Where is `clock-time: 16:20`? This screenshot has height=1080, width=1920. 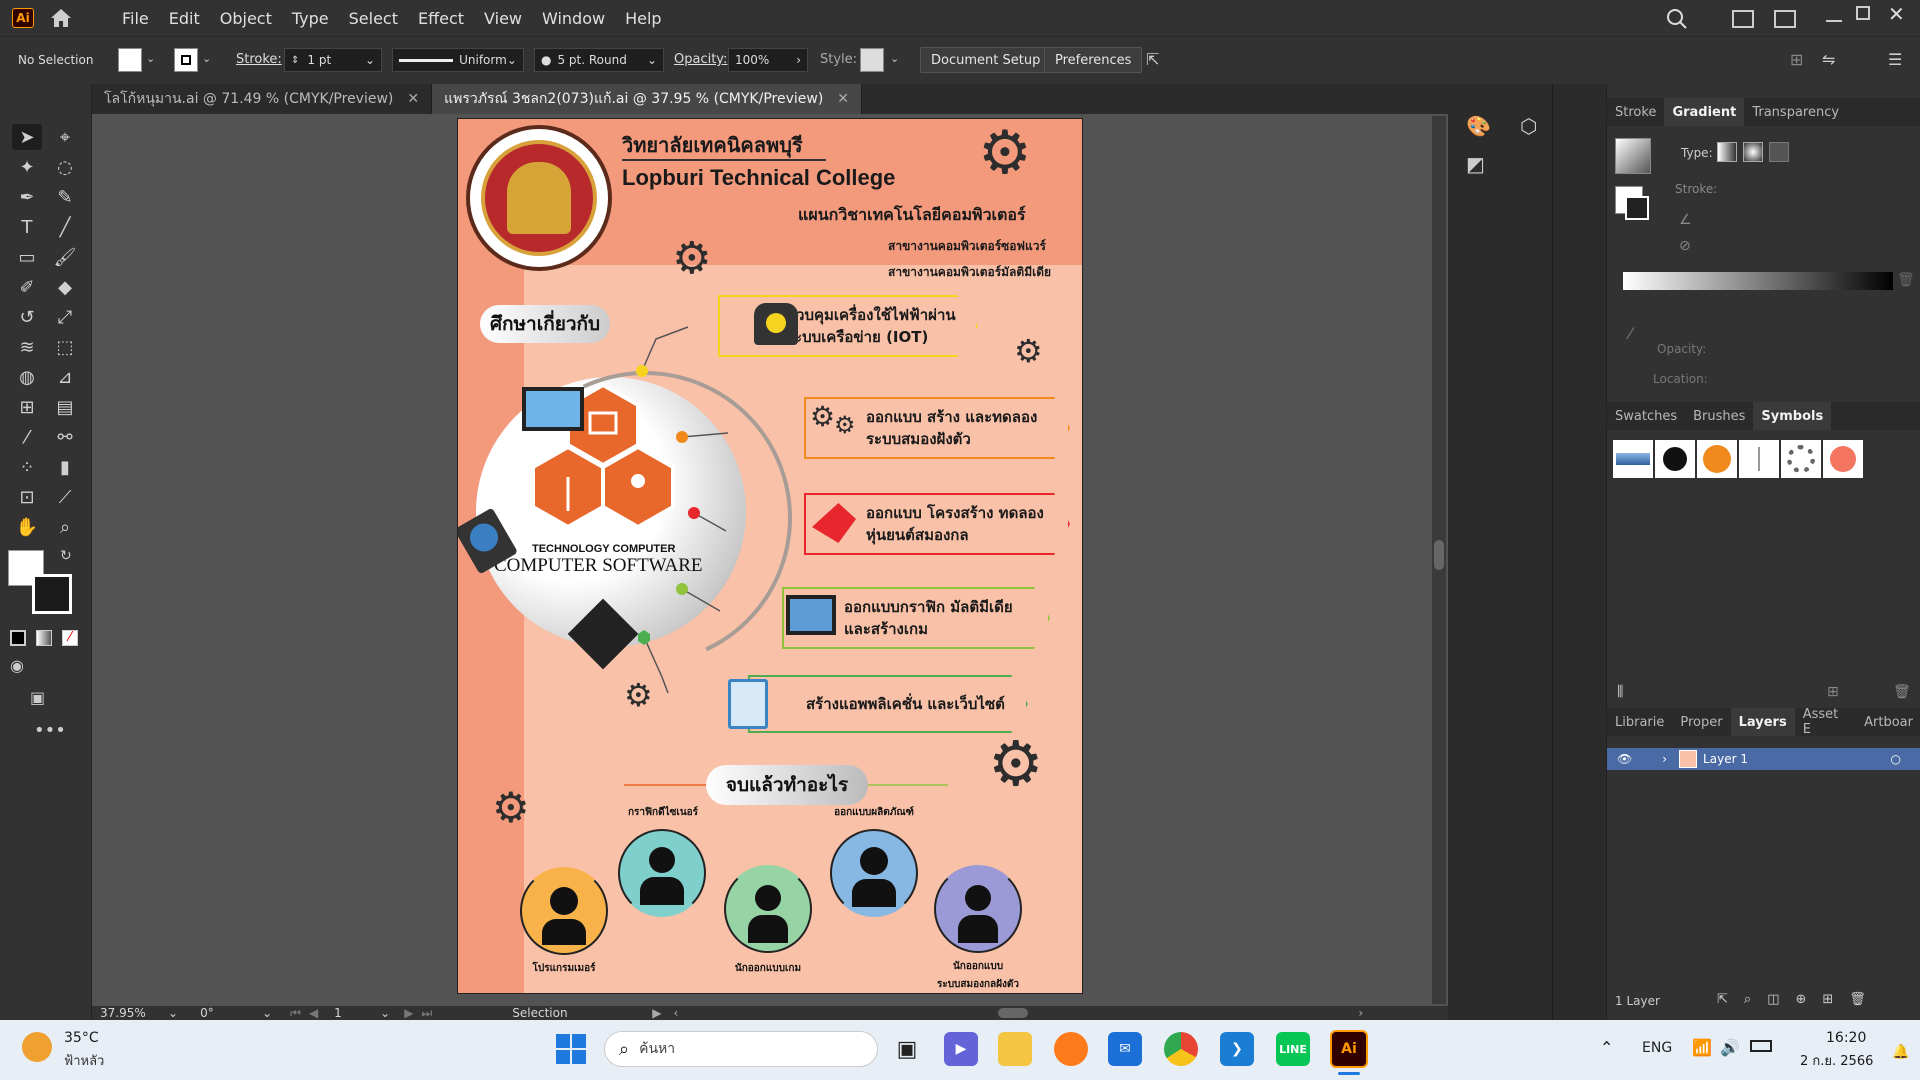
clock-time: 16:20 is located at coordinates (1846, 1038).